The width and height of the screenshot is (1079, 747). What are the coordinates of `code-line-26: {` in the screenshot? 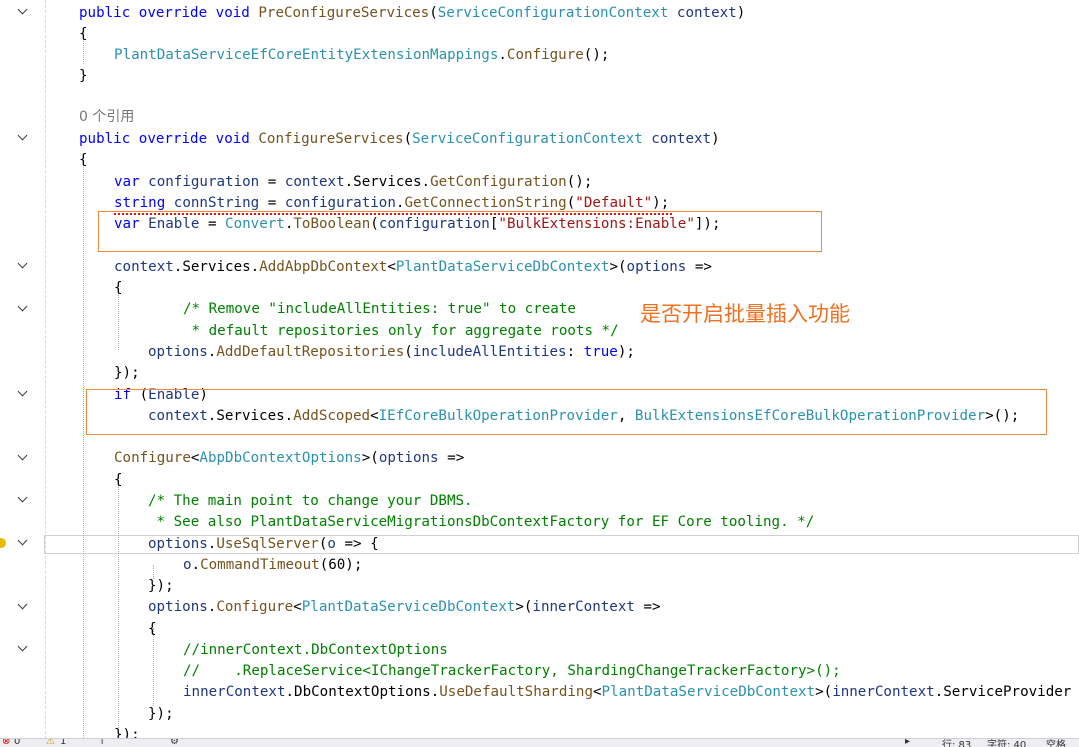 It's located at (152, 629).